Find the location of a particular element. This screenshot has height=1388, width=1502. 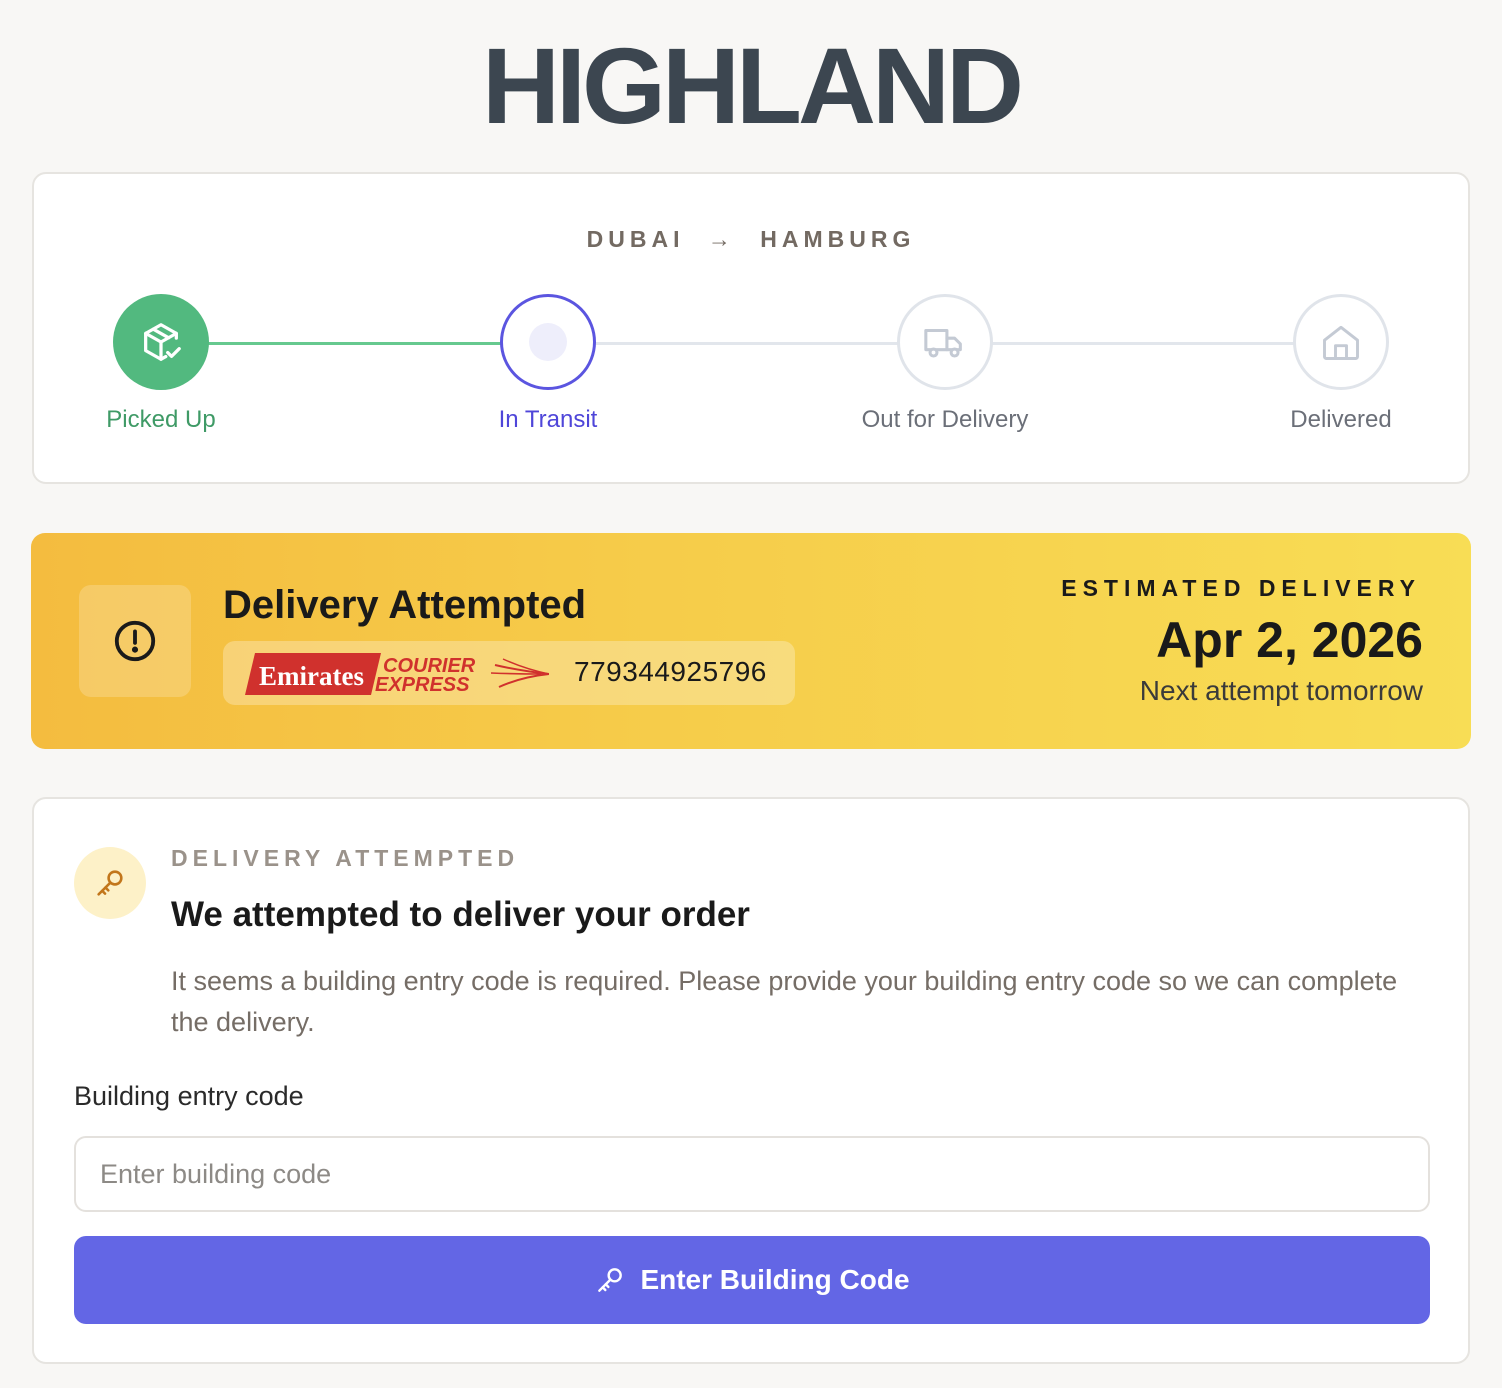

alert-circle-icon is located at coordinates (135, 641).